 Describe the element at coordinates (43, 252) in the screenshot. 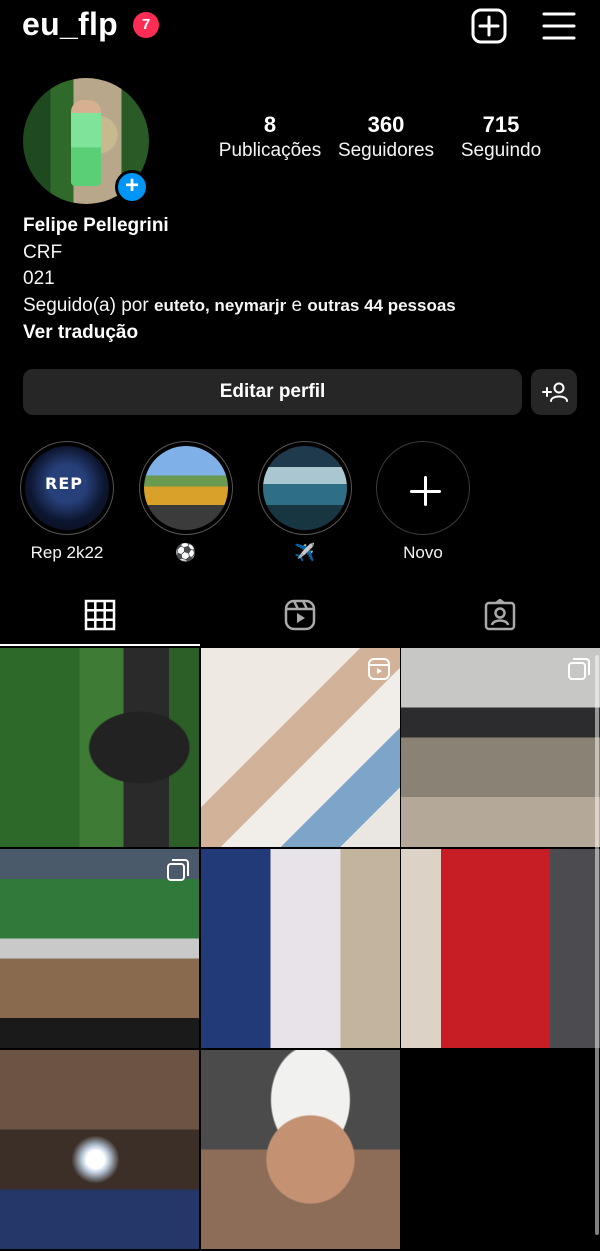

I see `bio-line: CRF` at that location.